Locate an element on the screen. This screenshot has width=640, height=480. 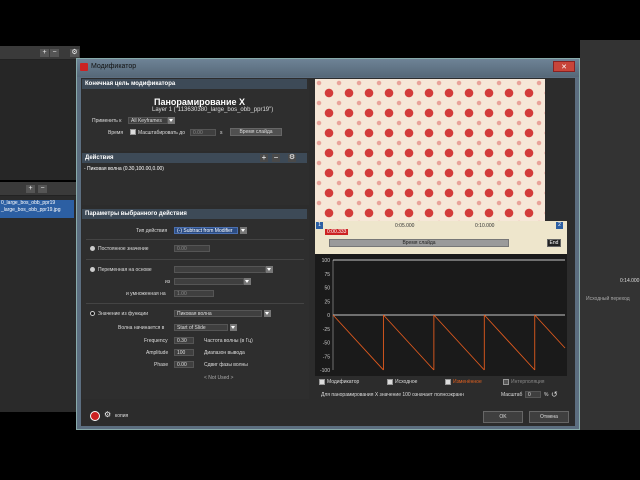
gear-icon: ⚙ is located at coordinates (292, 158).